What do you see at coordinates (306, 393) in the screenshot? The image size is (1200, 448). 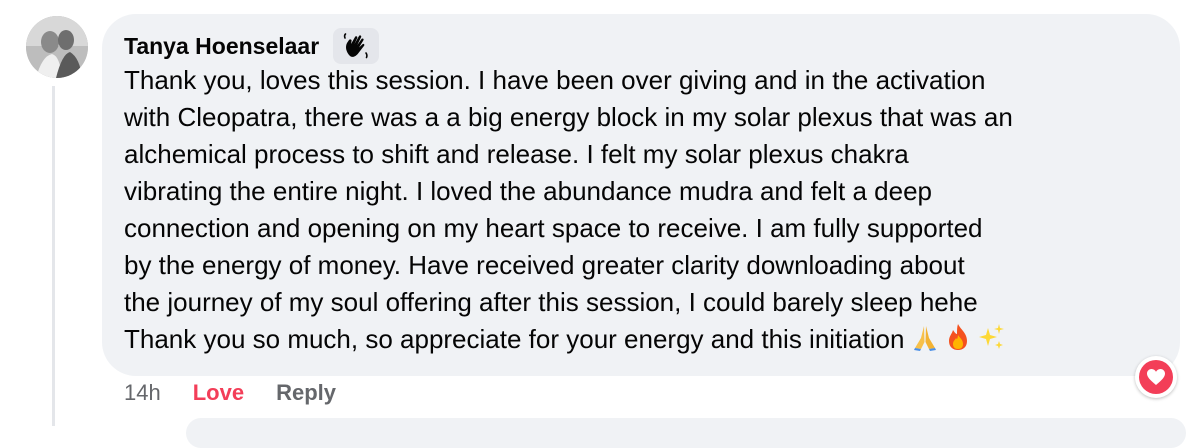 I see `reply-button: Reply` at bounding box center [306, 393].